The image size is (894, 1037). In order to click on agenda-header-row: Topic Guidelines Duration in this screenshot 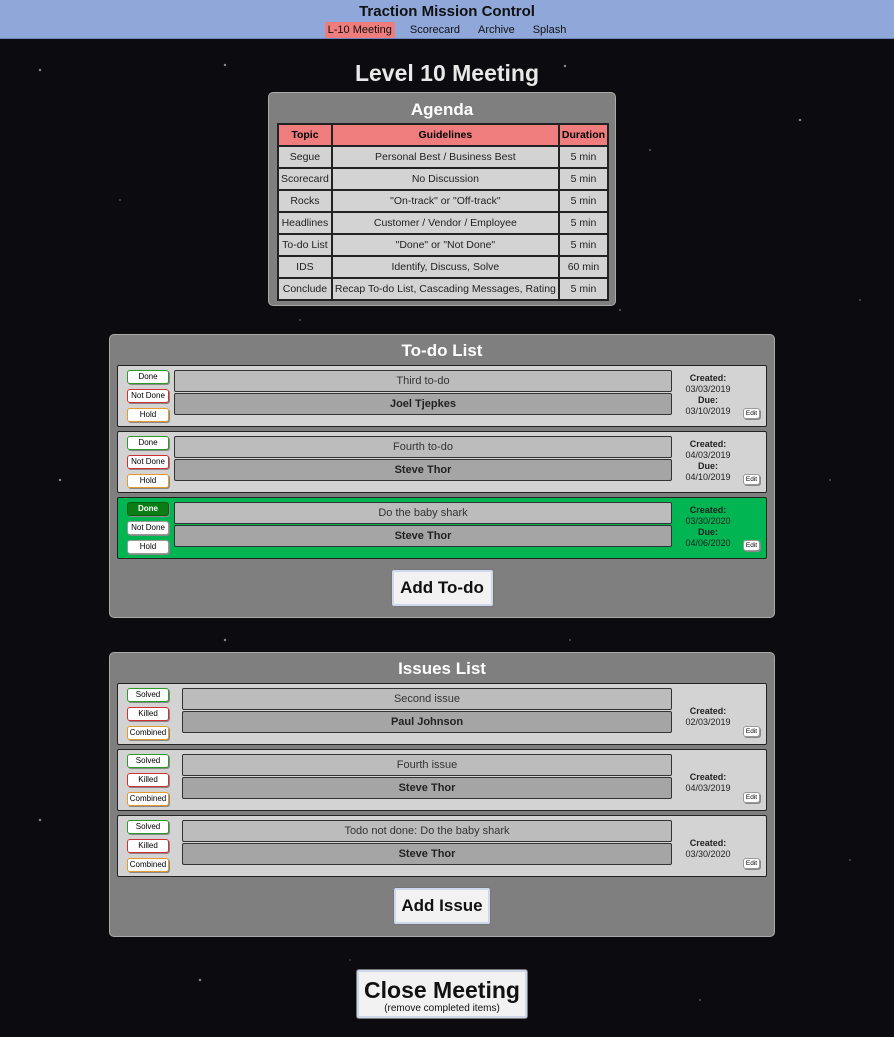, I will do `click(443, 135)`.